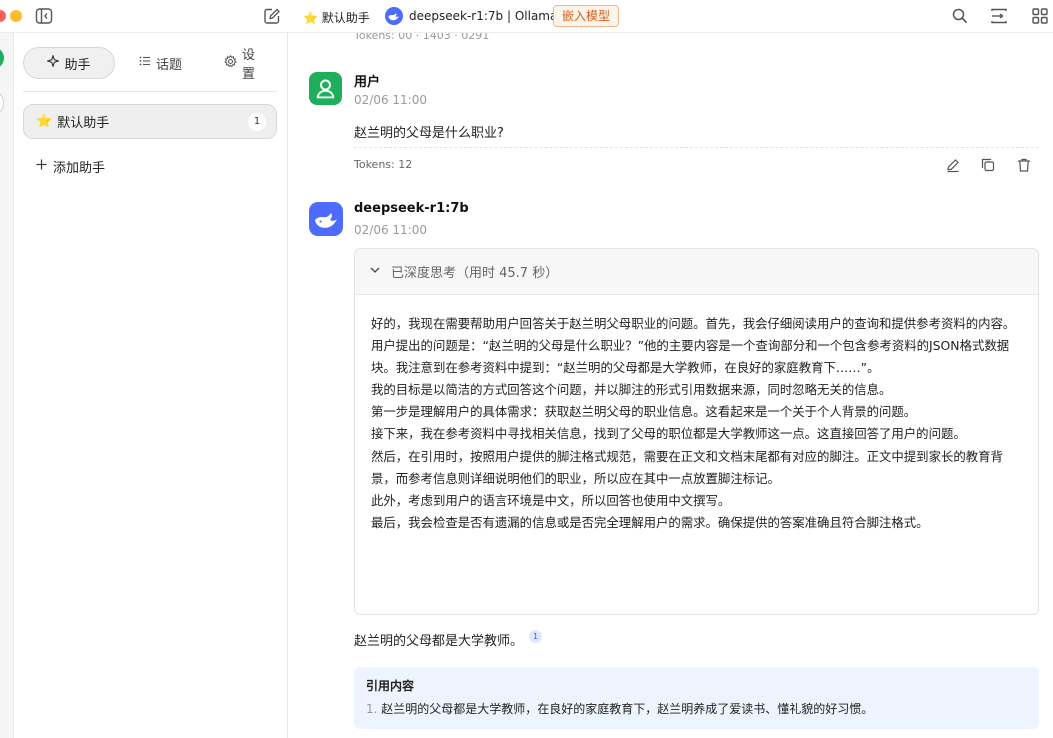  Describe the element at coordinates (536, 636) in the screenshot. I see `footnote-marker: 1` at that location.